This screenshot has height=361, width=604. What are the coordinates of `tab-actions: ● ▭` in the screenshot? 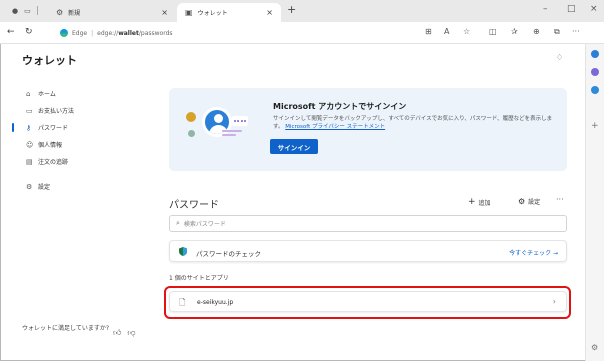 It's located at (25, 10).